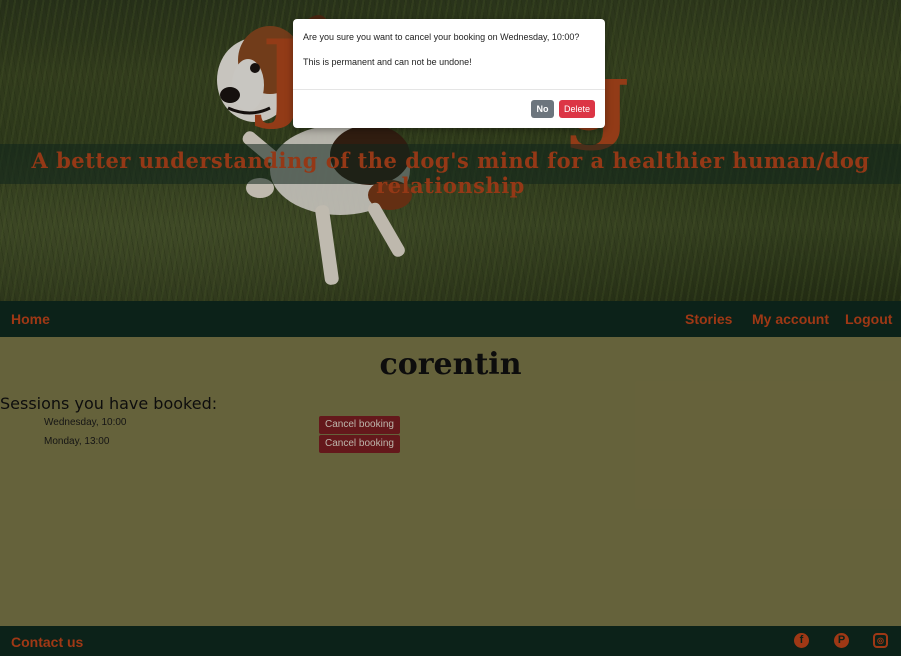 The image size is (901, 656). I want to click on dialog-divider, so click(449, 89).